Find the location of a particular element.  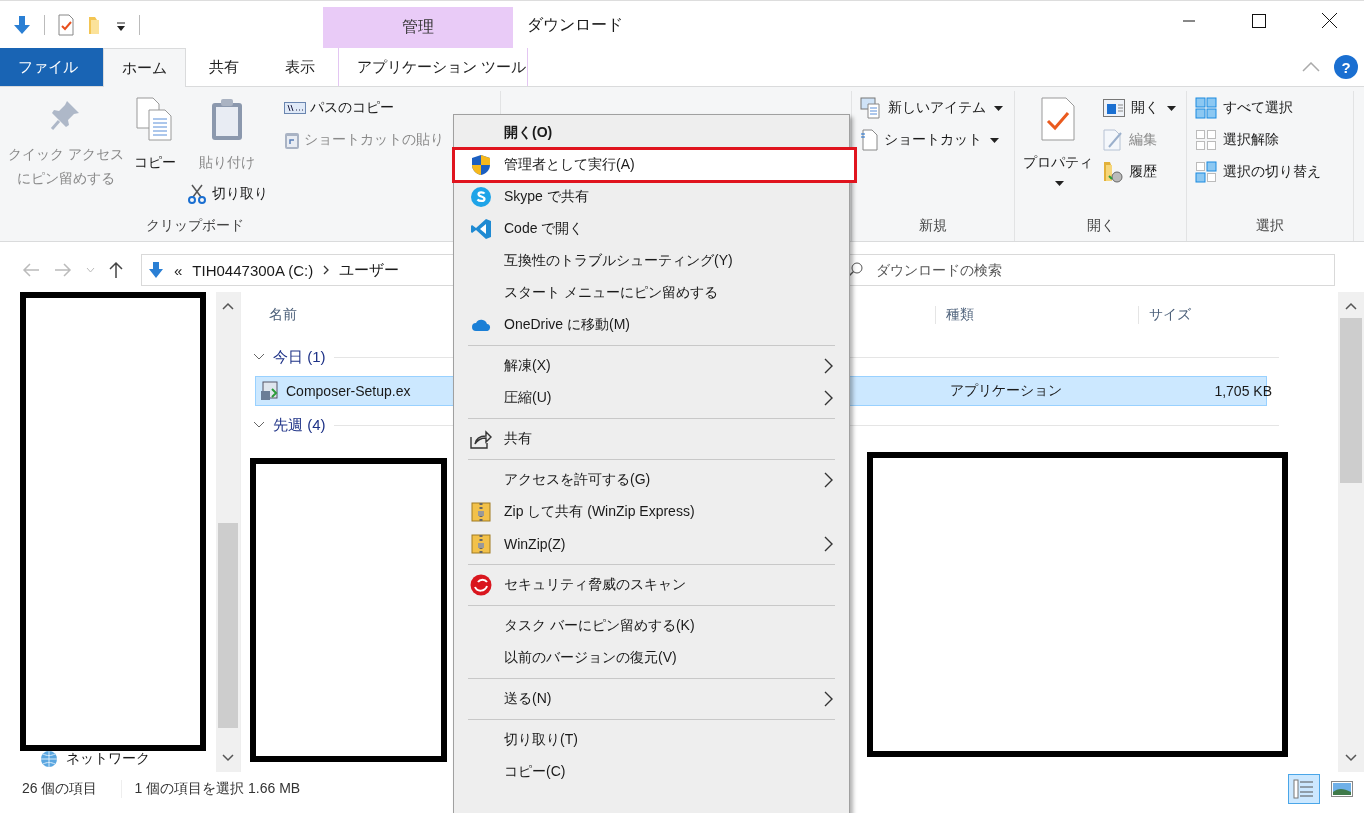

menu-item-label: 管理者として実行(A) is located at coordinates (569, 165).